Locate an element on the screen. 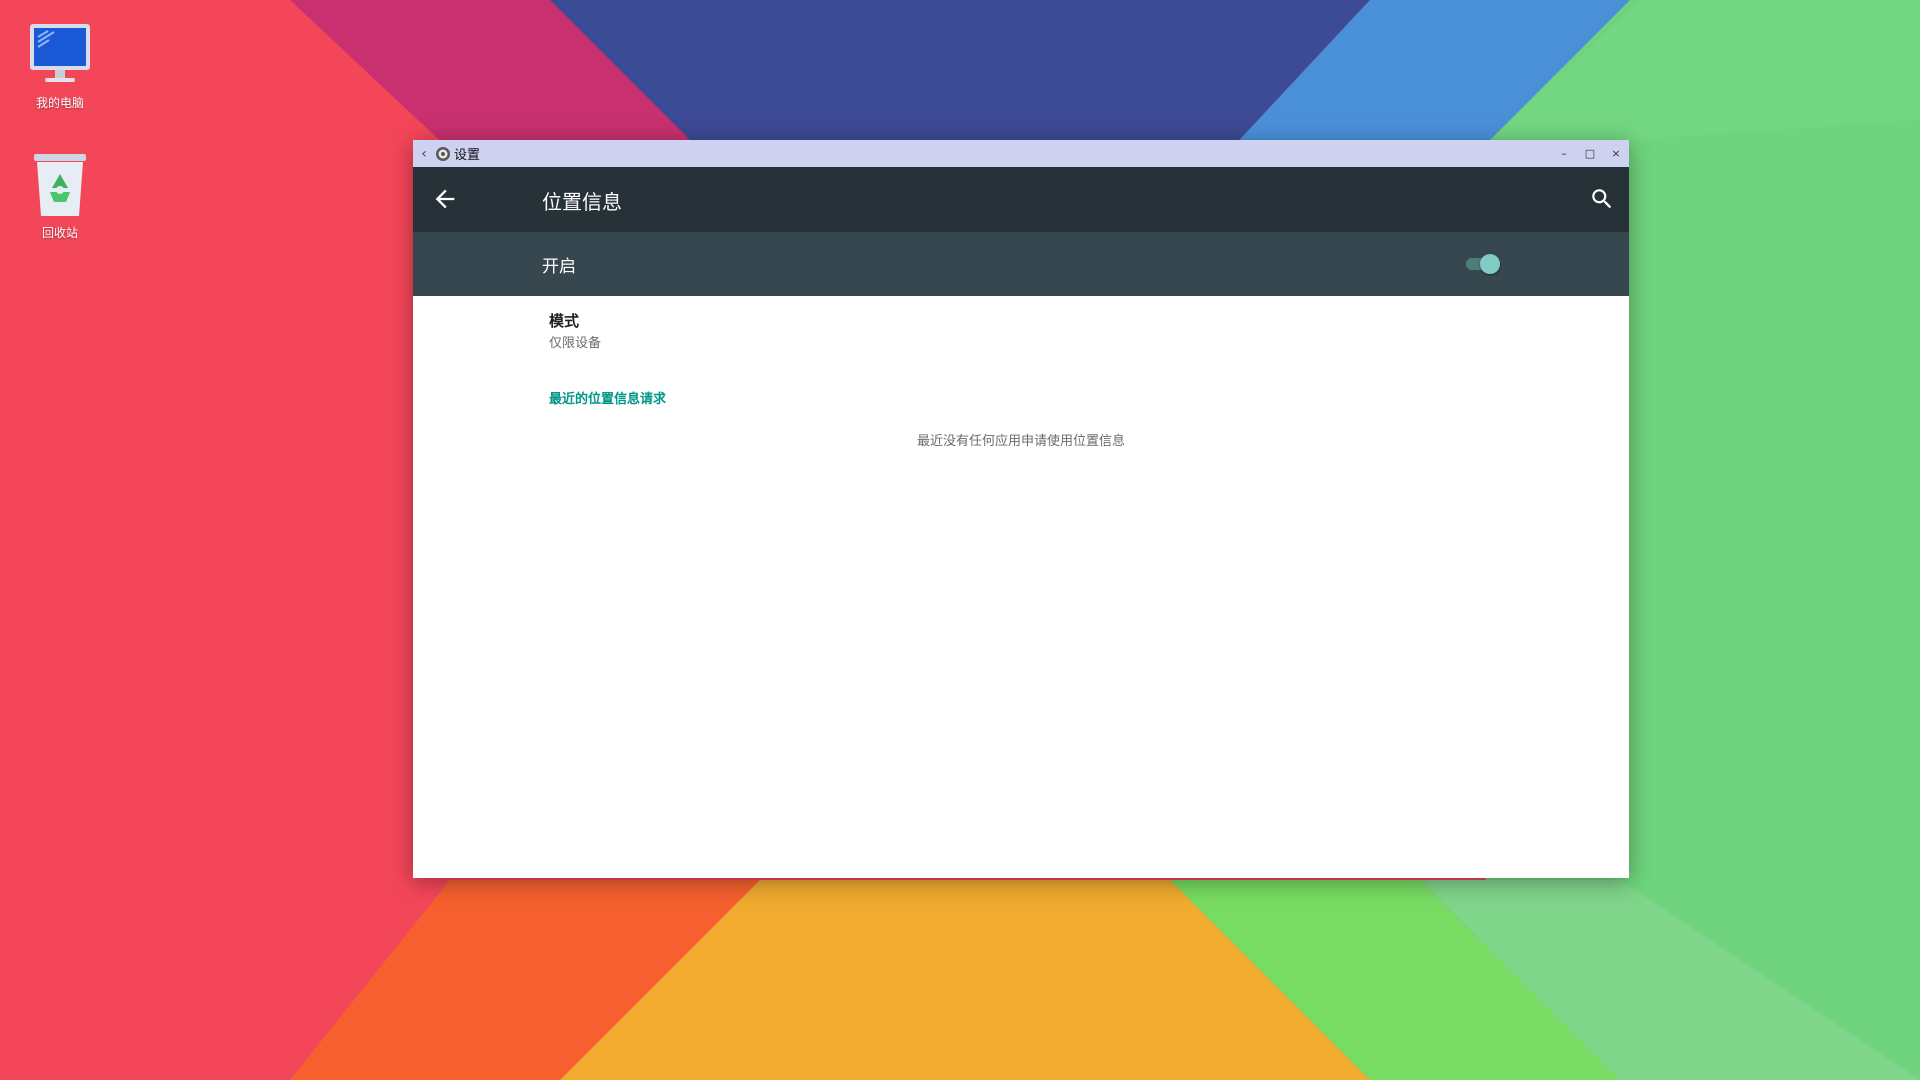 Image resolution: width=1920 pixels, height=1080 pixels. window-controls: – □ × is located at coordinates (1590, 153).